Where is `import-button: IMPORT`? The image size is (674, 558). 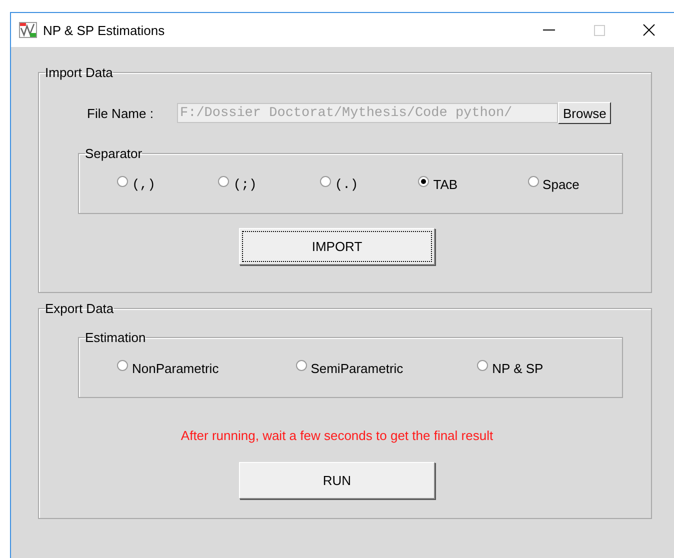
import-button: IMPORT is located at coordinates (337, 246).